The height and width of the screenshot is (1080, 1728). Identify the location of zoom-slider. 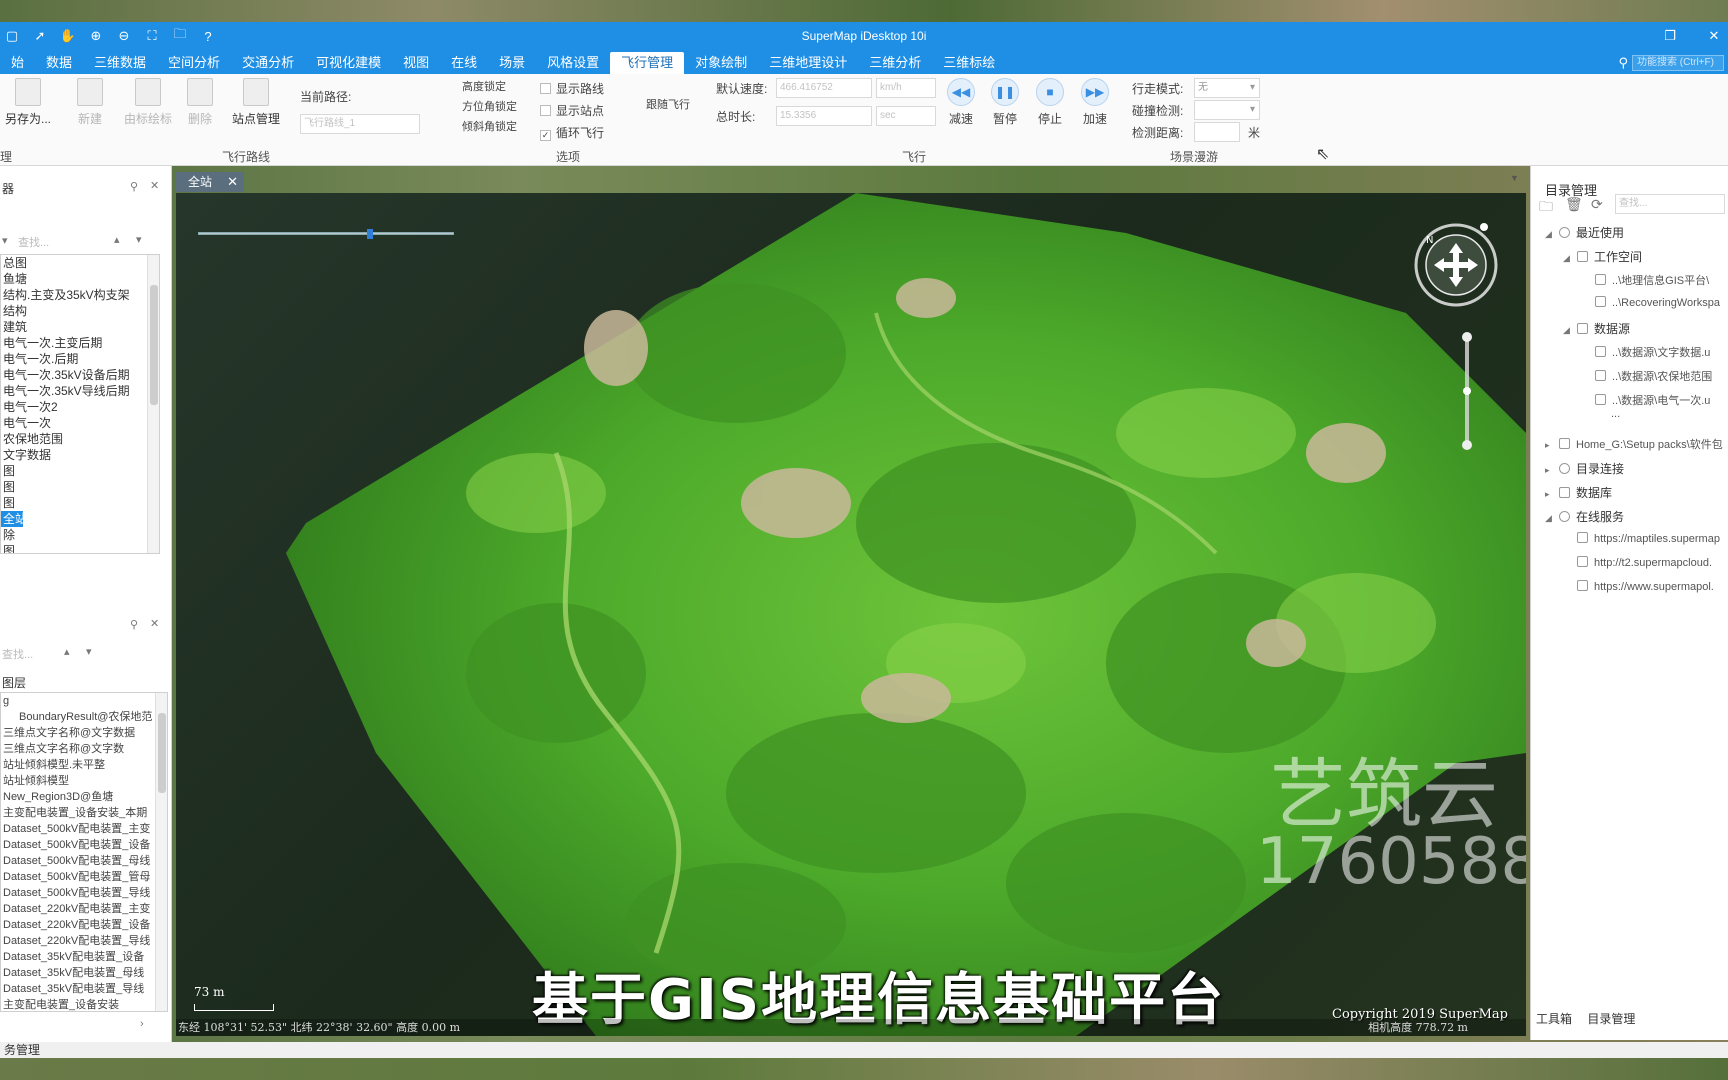
(1467, 391).